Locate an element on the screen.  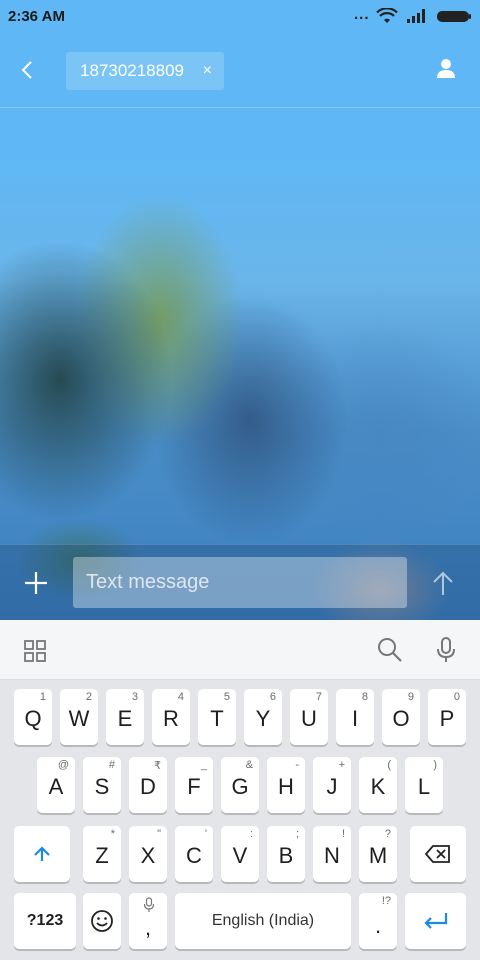
period-key-label: . is located at coordinates (378, 925).